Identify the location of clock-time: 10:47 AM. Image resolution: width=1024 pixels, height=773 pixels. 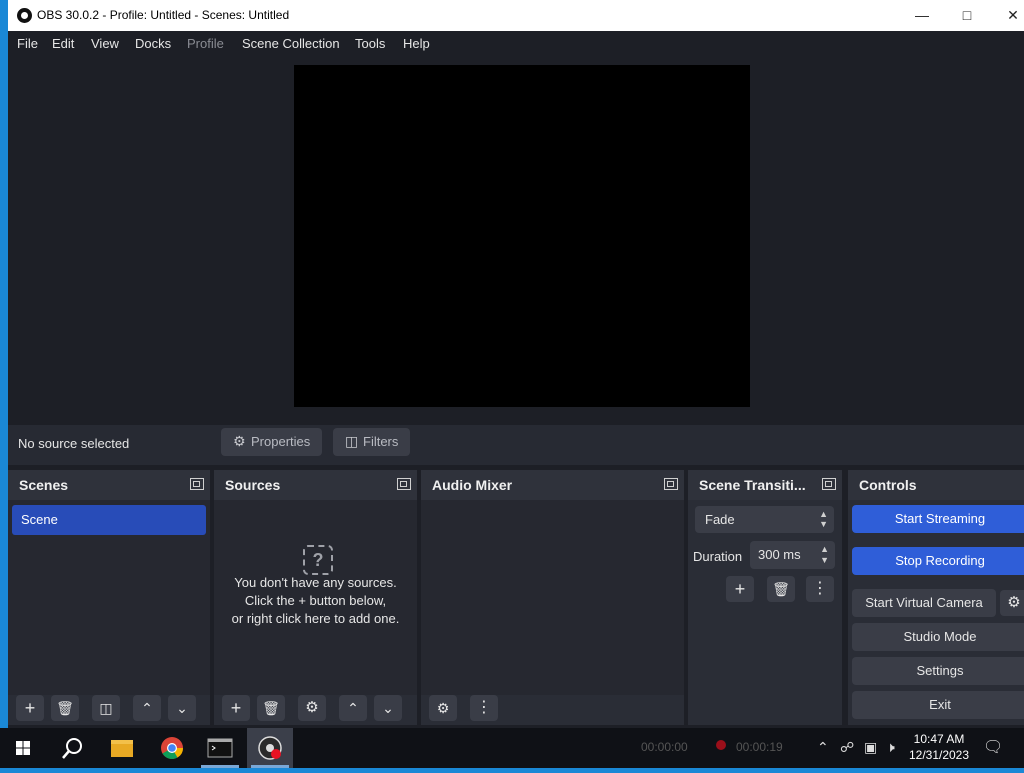
(939, 739).